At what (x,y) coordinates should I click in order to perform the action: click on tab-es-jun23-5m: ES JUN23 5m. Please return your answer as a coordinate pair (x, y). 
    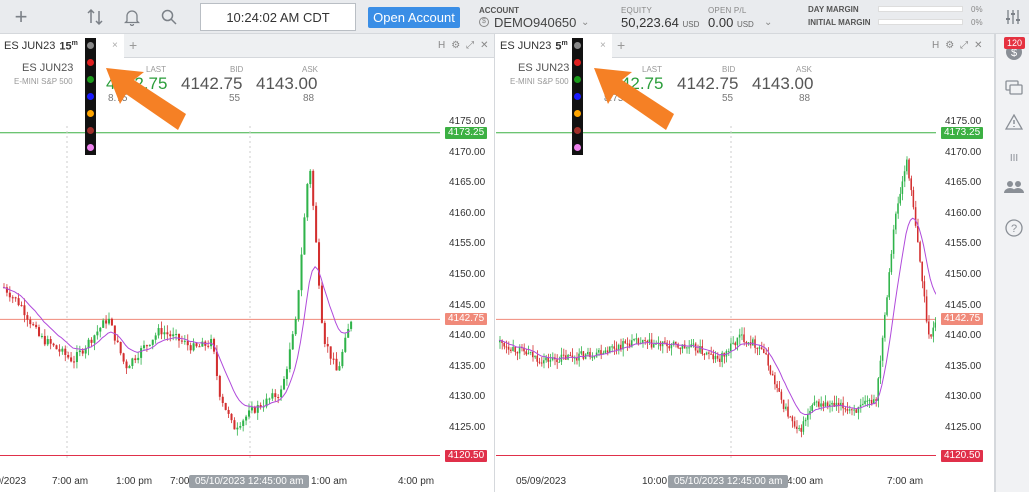
    Looking at the image, I should click on (554, 46).